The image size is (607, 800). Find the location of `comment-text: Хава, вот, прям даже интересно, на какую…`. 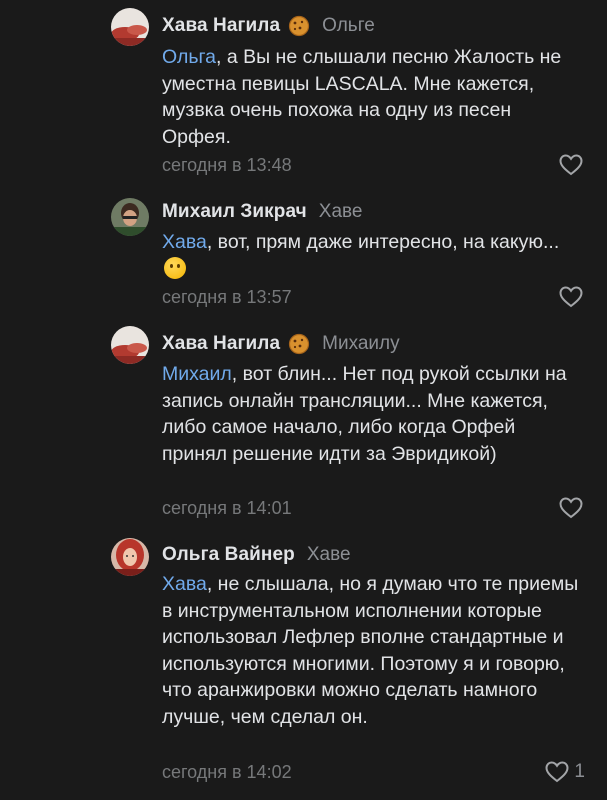

comment-text: Хава, вот, прям даже интересно, на какую… is located at coordinates (372, 255).